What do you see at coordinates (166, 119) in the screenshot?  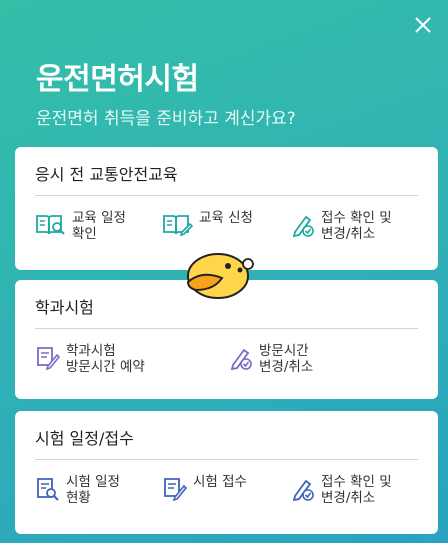 I see `page-subtitle: 운전면허 취득을 준비하고 계신가요?` at bounding box center [166, 119].